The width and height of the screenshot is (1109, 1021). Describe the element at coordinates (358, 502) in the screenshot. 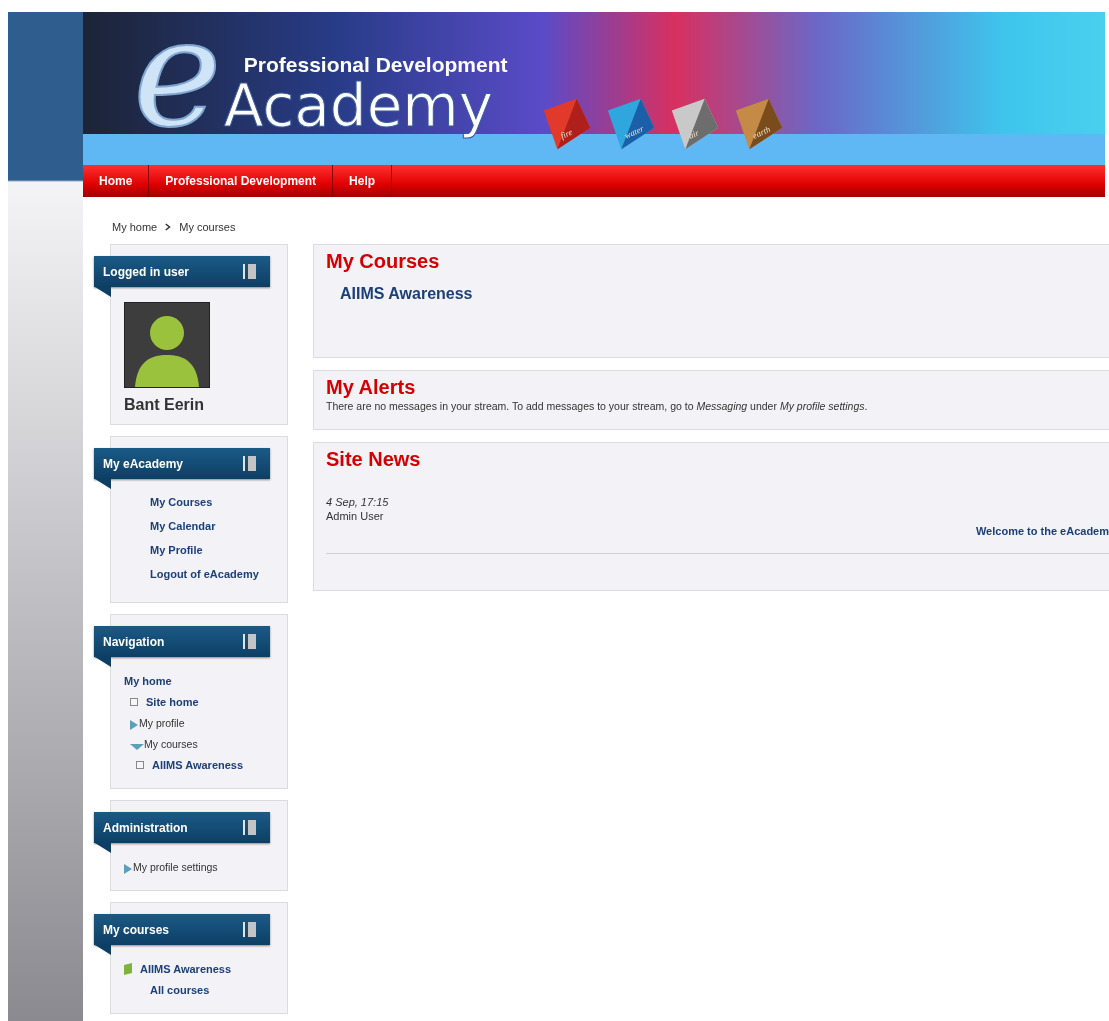

I see `post-date: 4 Sep, 17:15` at that location.